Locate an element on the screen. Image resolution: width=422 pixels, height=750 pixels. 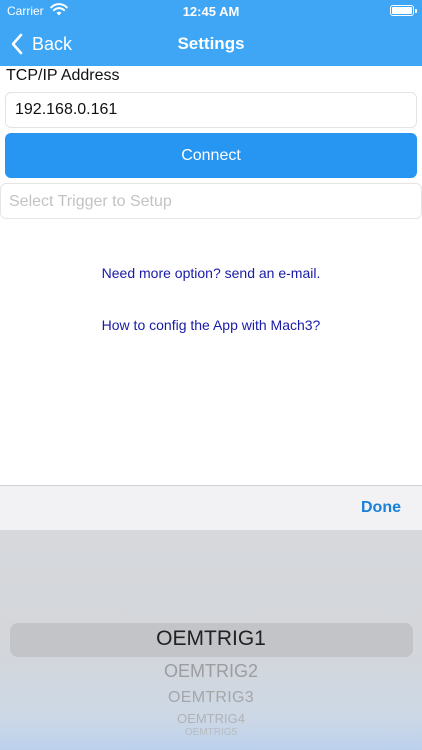
status-bar: Carrier 12:45 AM is located at coordinates (211, 11).